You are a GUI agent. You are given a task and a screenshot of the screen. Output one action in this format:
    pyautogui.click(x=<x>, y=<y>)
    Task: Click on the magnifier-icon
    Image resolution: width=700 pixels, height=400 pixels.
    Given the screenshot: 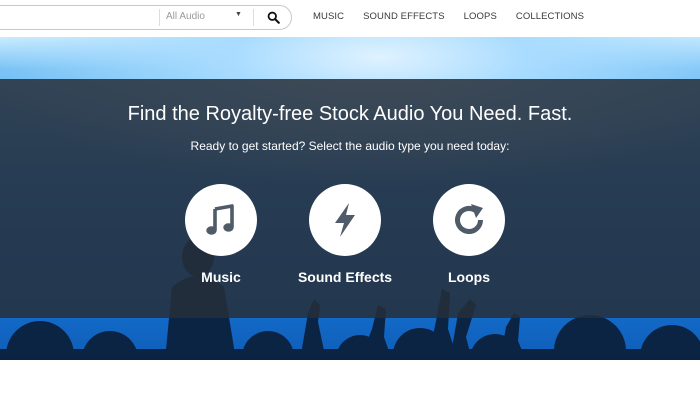 What is the action you would take?
    pyautogui.click(x=273, y=17)
    